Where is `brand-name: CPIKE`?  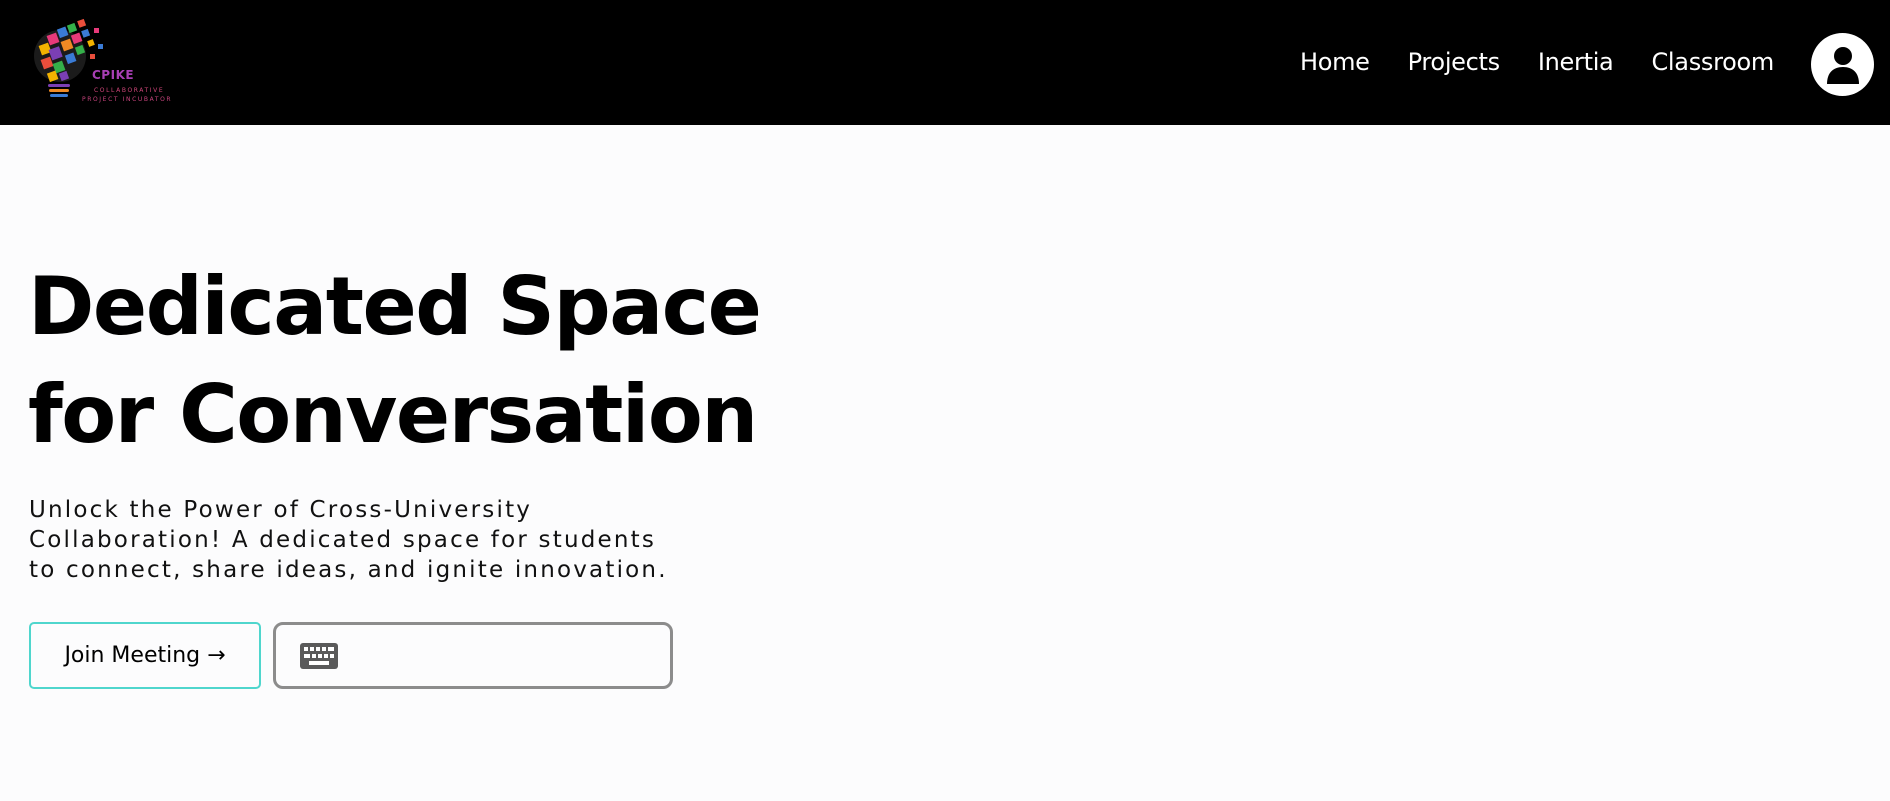 brand-name: CPIKE is located at coordinates (113, 75).